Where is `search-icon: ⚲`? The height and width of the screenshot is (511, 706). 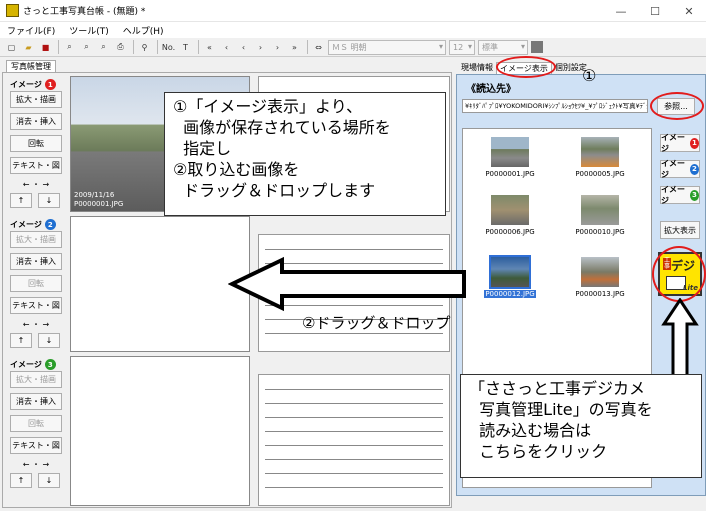
search-icon: ⚲ is located at coordinates (144, 47).